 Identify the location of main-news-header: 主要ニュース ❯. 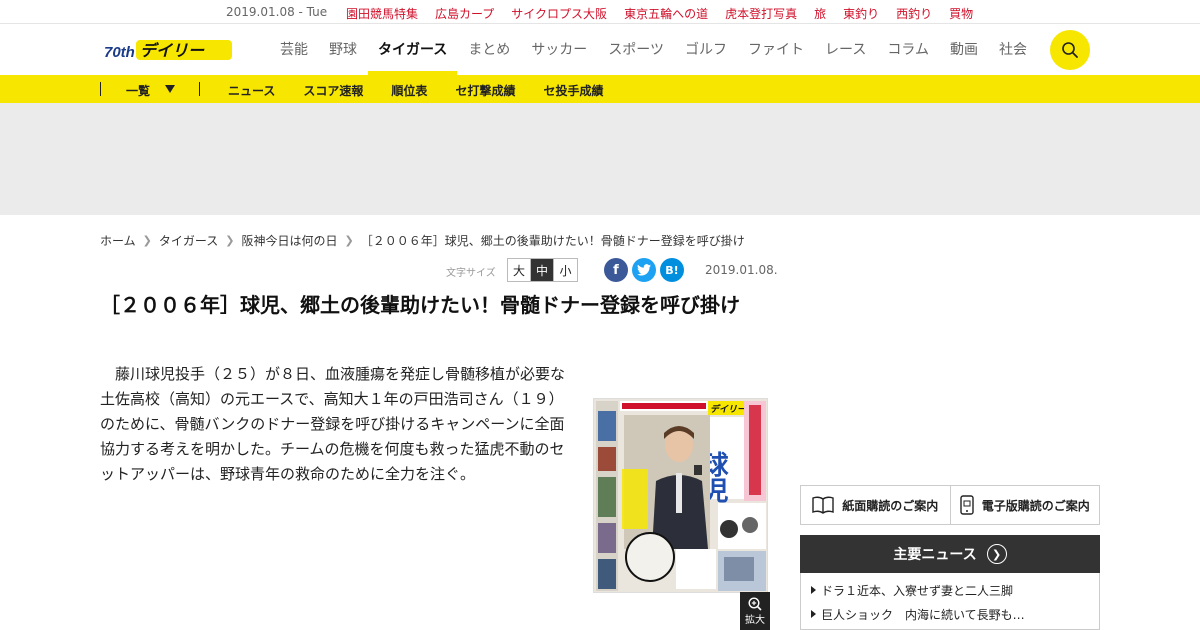
(950, 554).